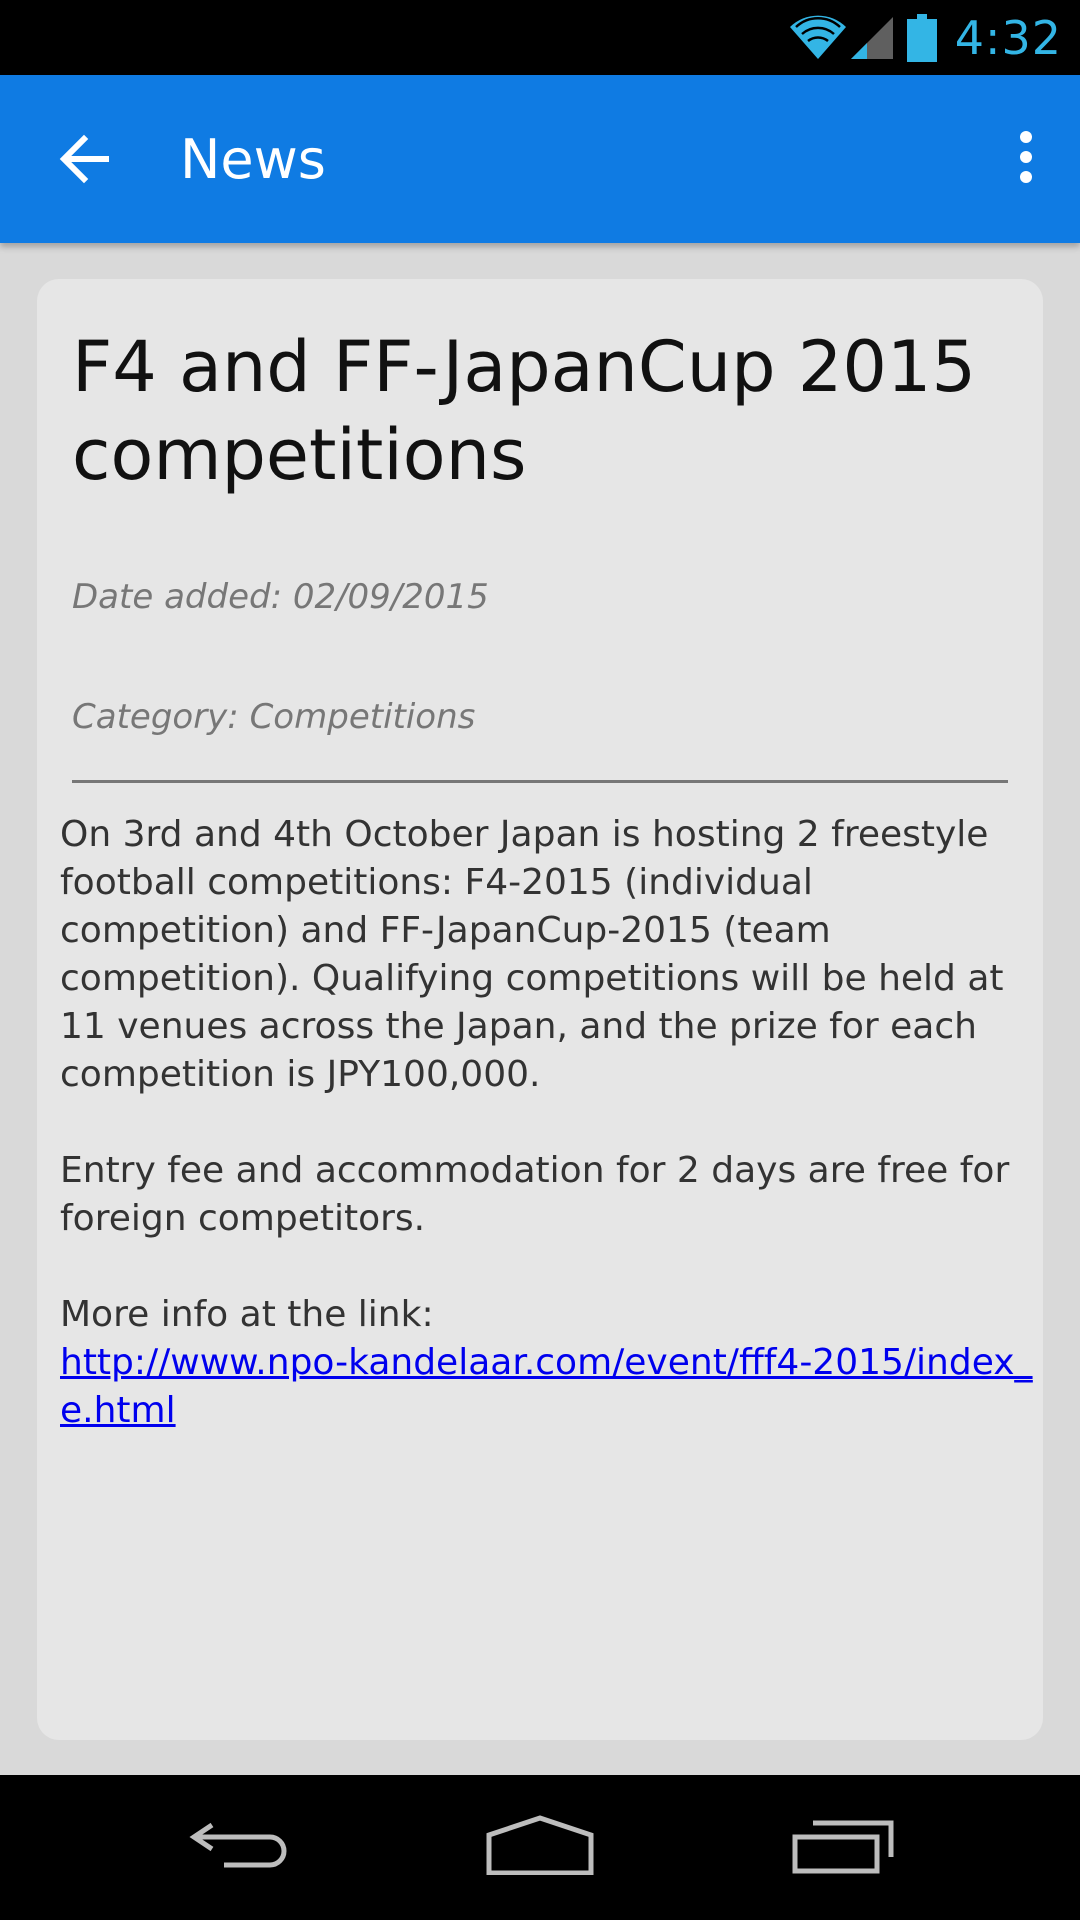 The height and width of the screenshot is (1920, 1080). What do you see at coordinates (247, 1314) in the screenshot?
I see `more-info-label: More info at the link:` at bounding box center [247, 1314].